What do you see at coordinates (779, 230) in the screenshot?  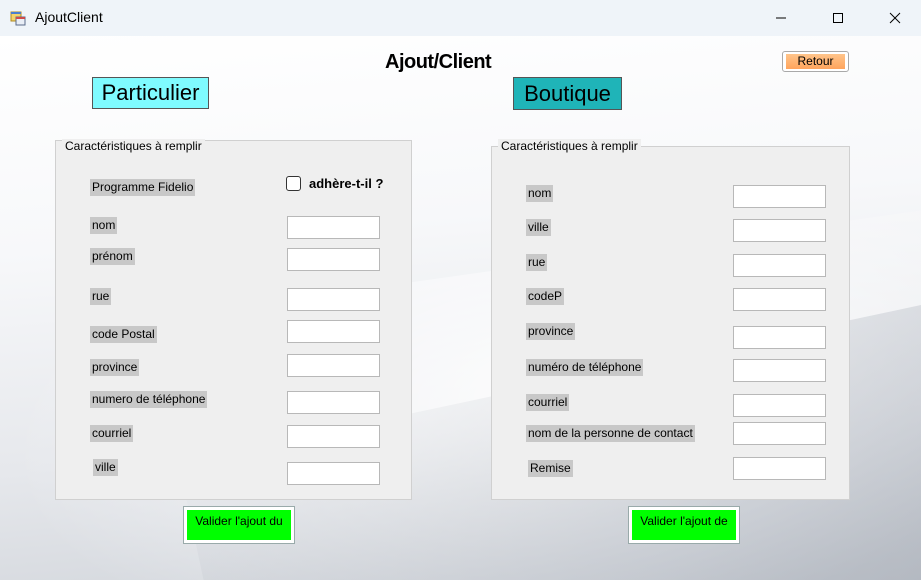 I see `boutique-ville-input` at bounding box center [779, 230].